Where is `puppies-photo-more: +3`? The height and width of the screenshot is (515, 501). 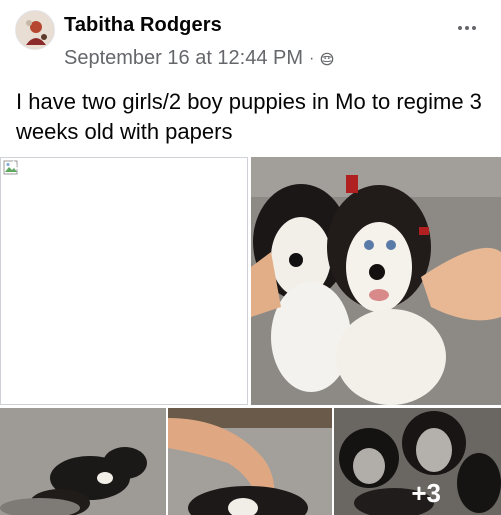 puppies-photo-more: +3 is located at coordinates (417, 461).